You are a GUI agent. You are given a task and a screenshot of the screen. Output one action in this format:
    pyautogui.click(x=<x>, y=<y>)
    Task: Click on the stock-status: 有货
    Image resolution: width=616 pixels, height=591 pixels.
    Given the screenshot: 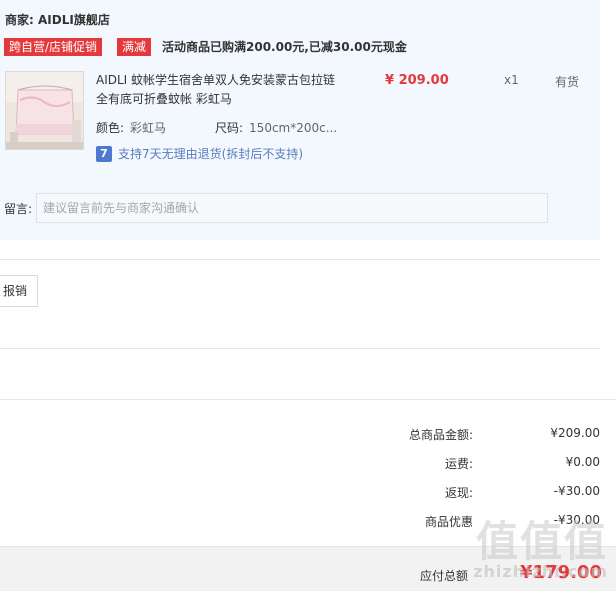 What is the action you would take?
    pyautogui.click(x=567, y=82)
    